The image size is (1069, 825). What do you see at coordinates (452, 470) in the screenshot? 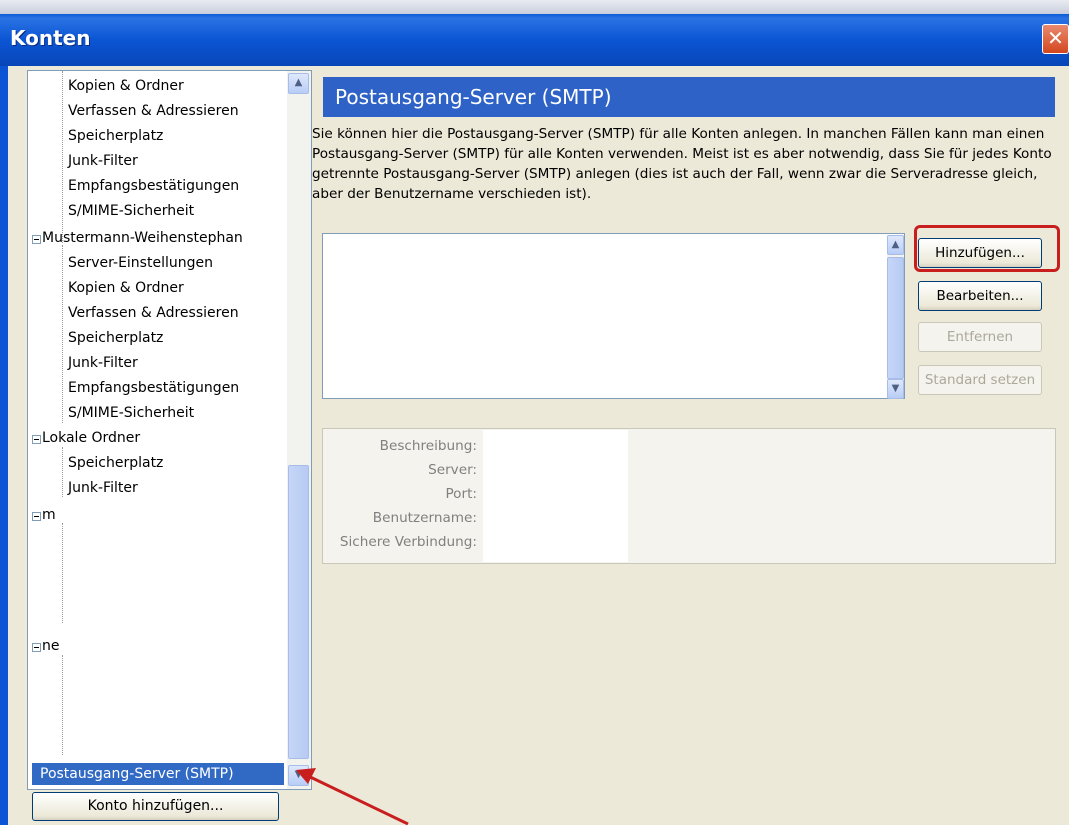
I see `server-label: Server:` at bounding box center [452, 470].